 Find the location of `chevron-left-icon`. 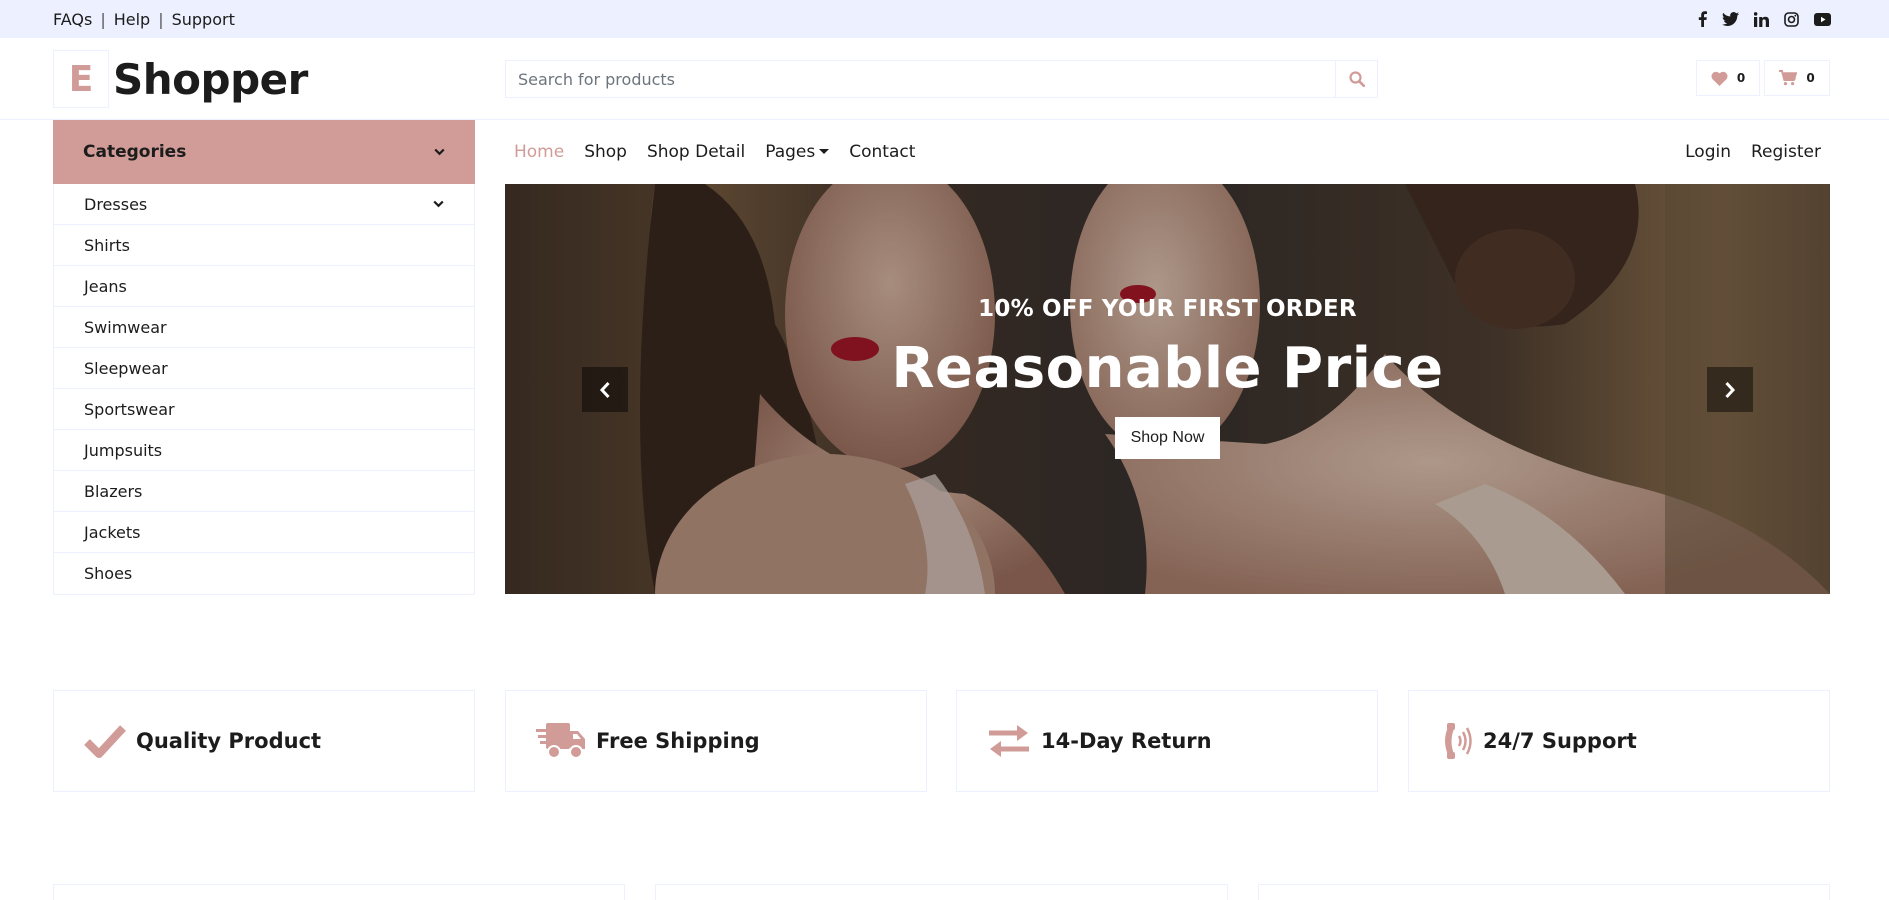

chevron-left-icon is located at coordinates (604, 389).